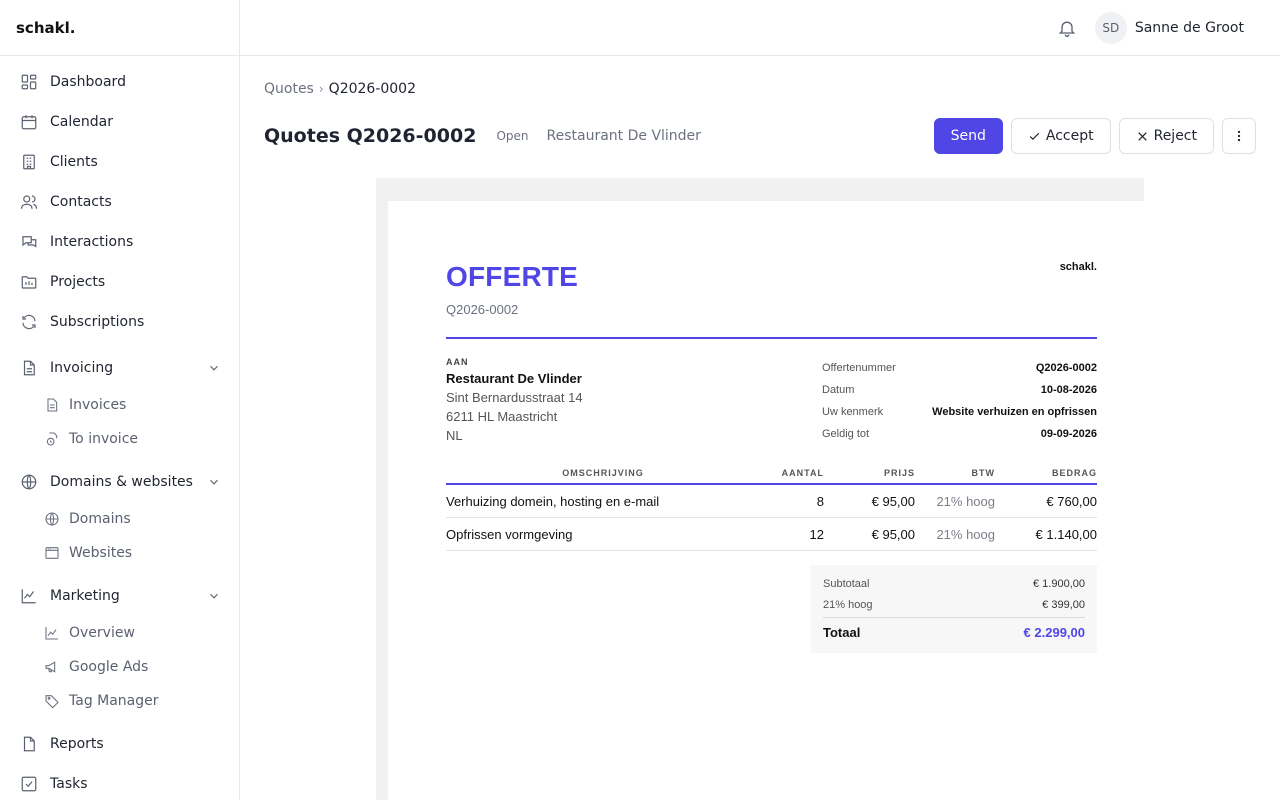 This screenshot has width=1280, height=800. Describe the element at coordinates (1142, 136) in the screenshot. I see `close-icon` at that location.